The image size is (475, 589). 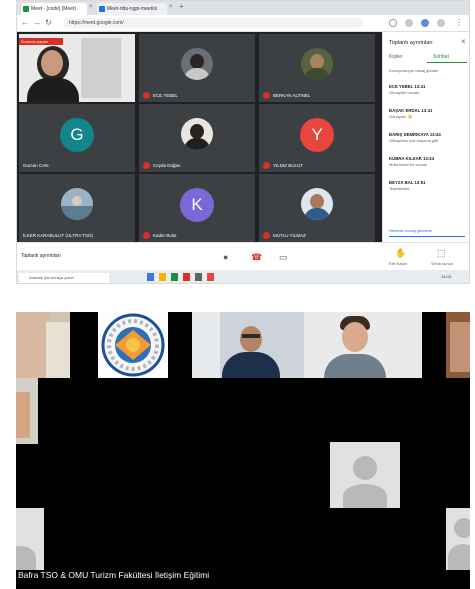 What do you see at coordinates (132, 9) in the screenshot?
I see `browser-tab-second: Meet-ridu-ngpi-meet/oi` at bounding box center [132, 9].